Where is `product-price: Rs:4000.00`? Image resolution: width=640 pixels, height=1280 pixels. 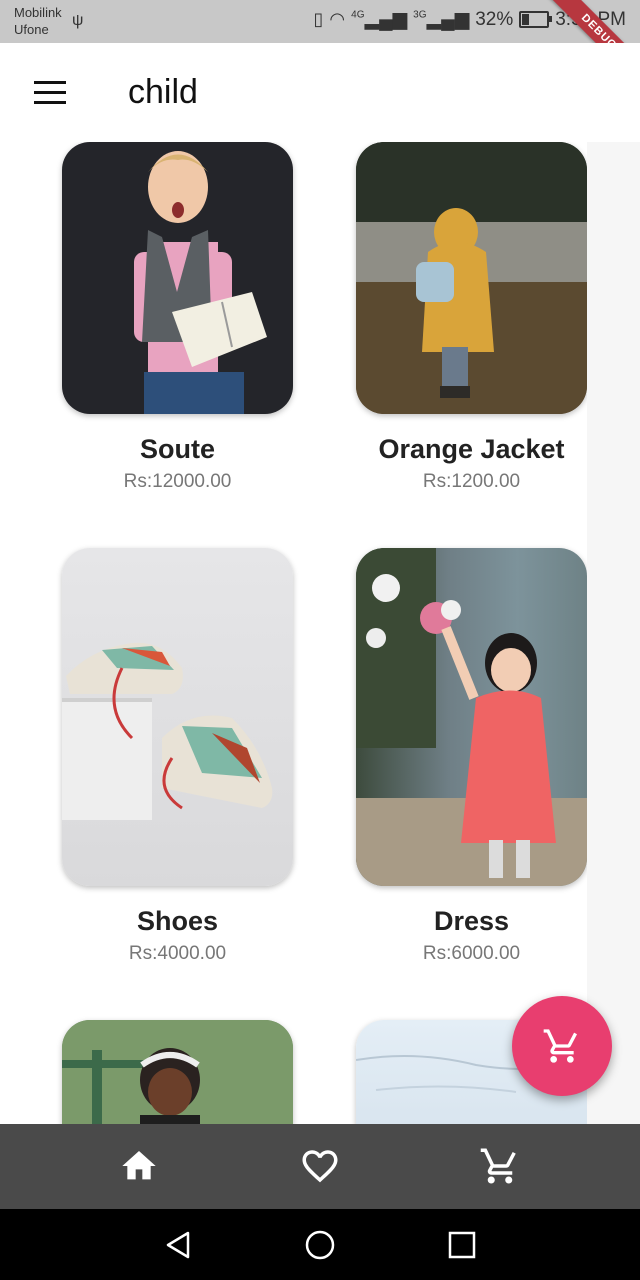
product-price: Rs:4000.00 is located at coordinates (177, 953).